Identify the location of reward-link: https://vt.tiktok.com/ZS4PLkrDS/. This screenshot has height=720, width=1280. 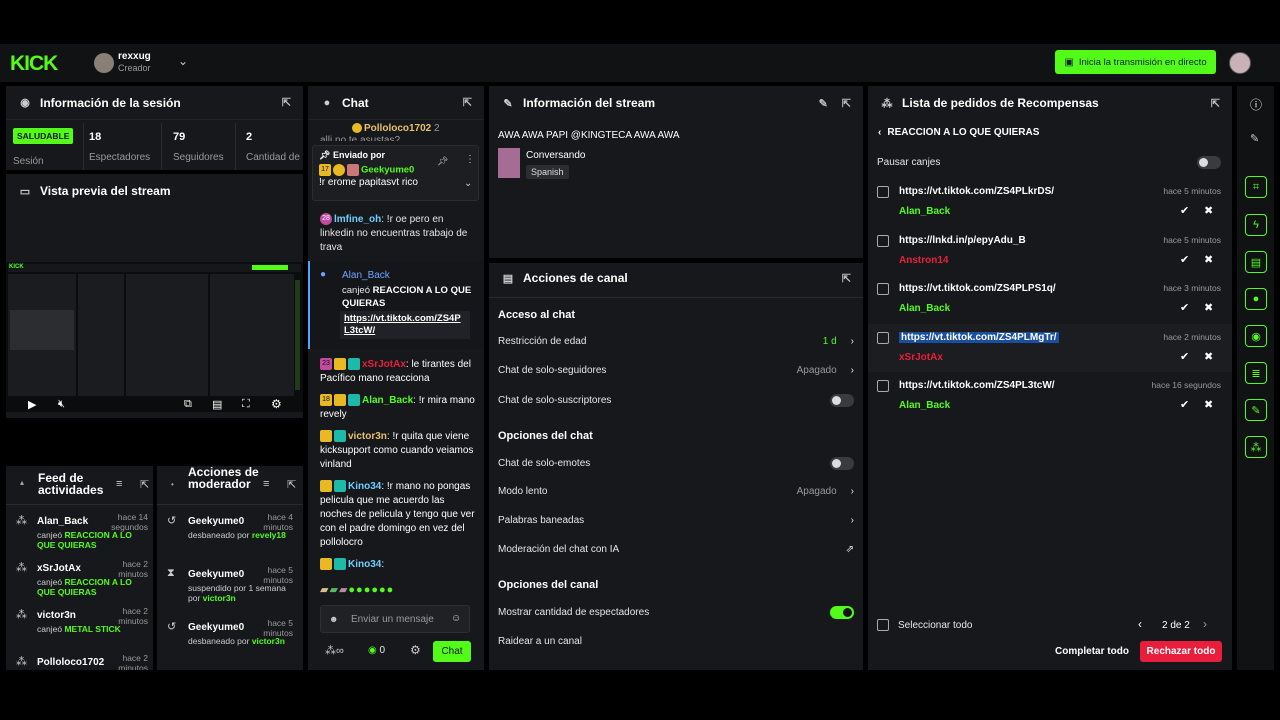
(976, 191).